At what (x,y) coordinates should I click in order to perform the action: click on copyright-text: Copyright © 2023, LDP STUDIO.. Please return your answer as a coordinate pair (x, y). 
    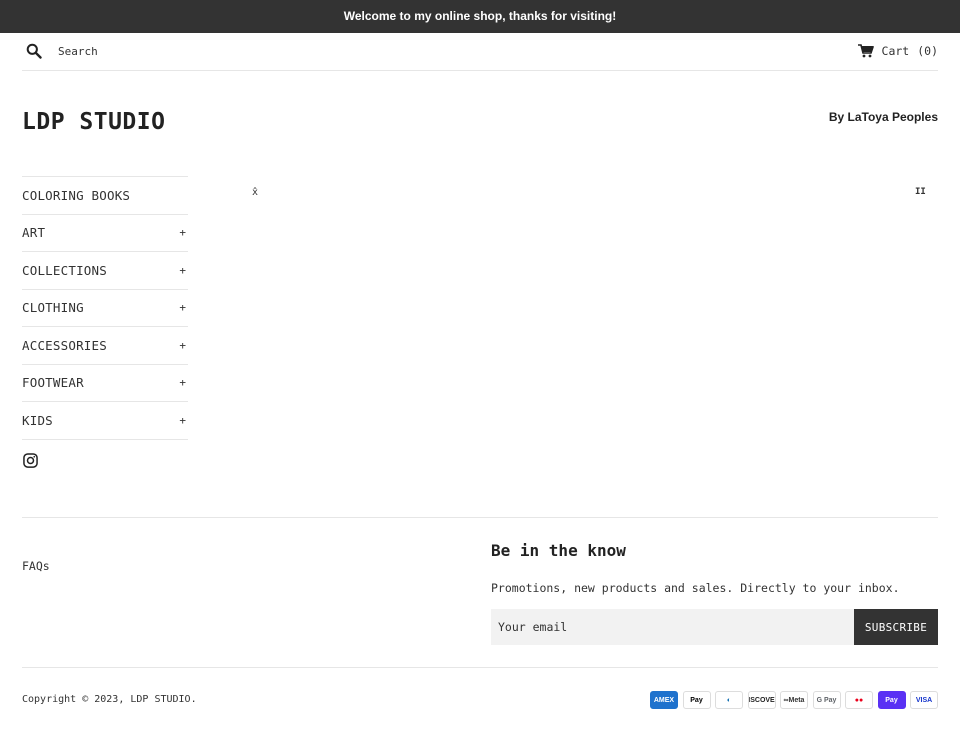
    Looking at the image, I should click on (109, 699).